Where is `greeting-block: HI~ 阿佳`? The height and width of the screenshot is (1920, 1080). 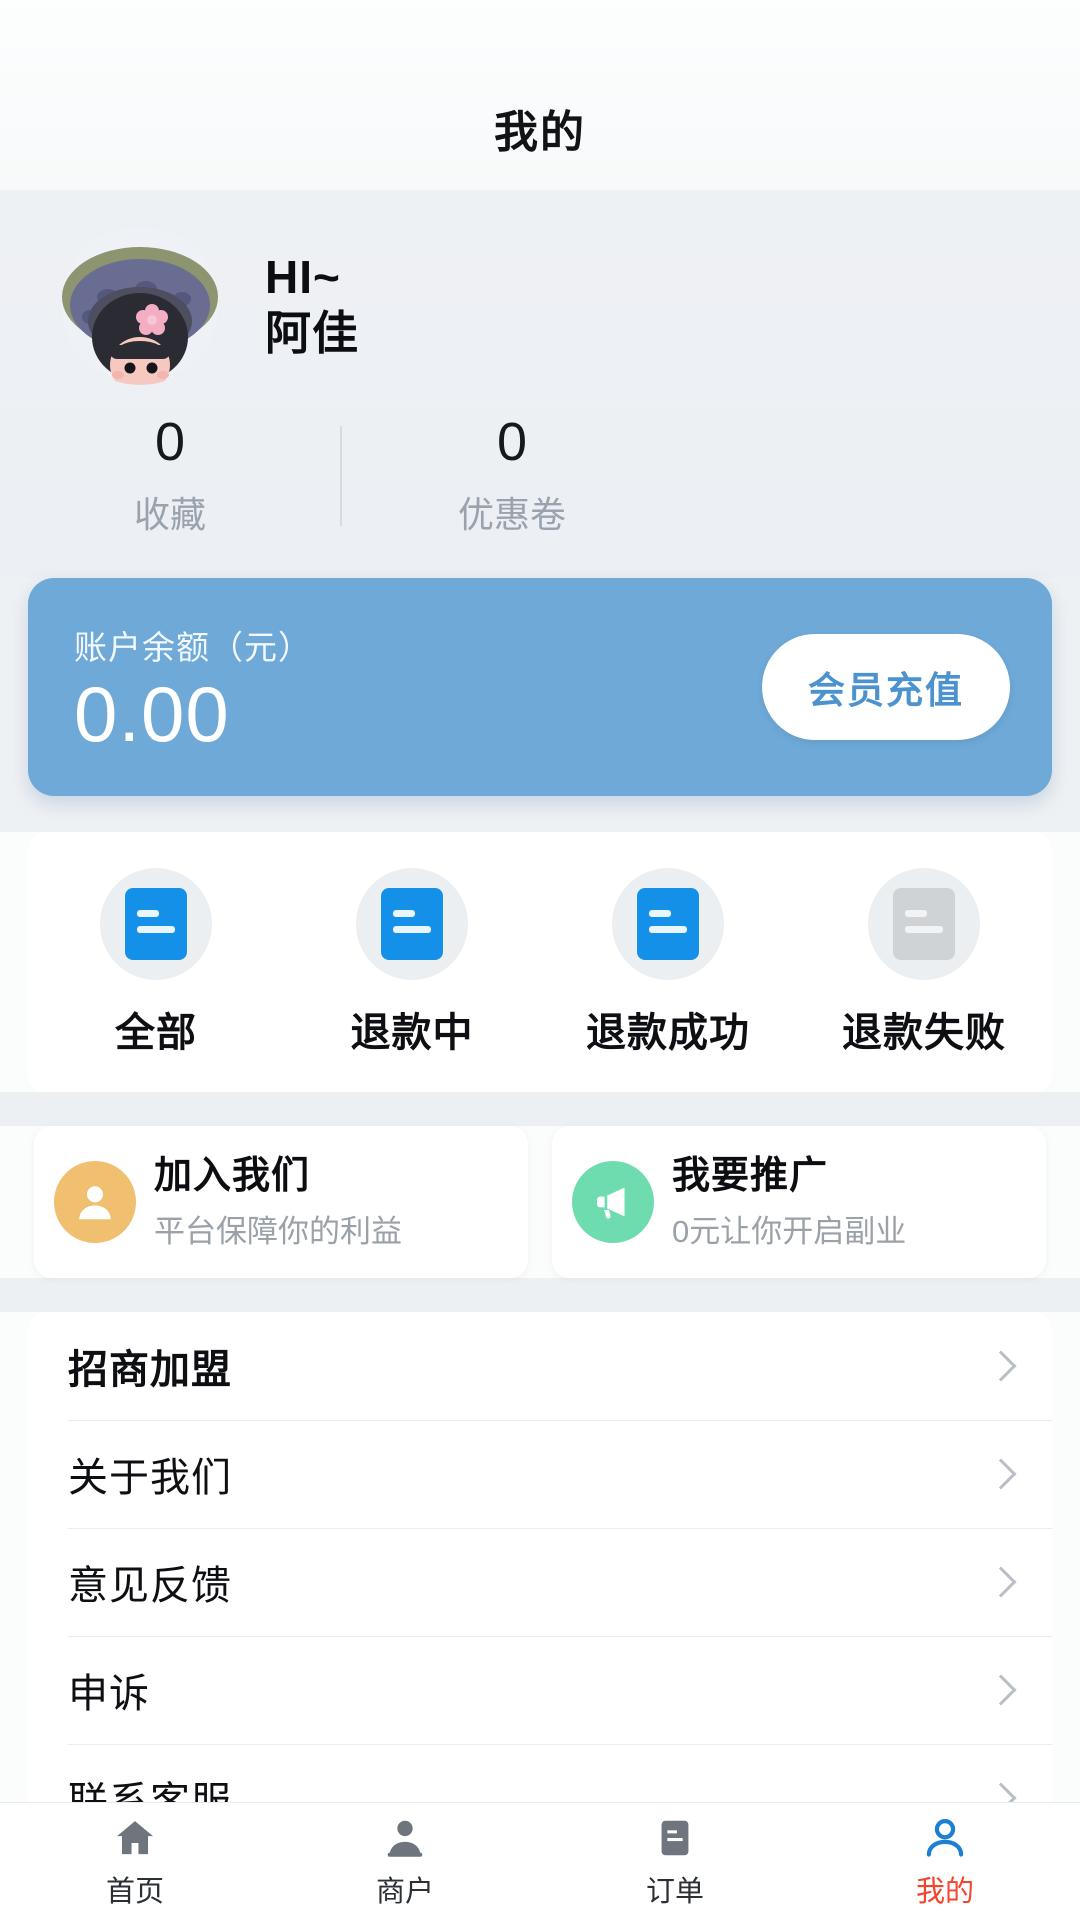
greeting-block: HI~ 阿佳 is located at coordinates (312, 305).